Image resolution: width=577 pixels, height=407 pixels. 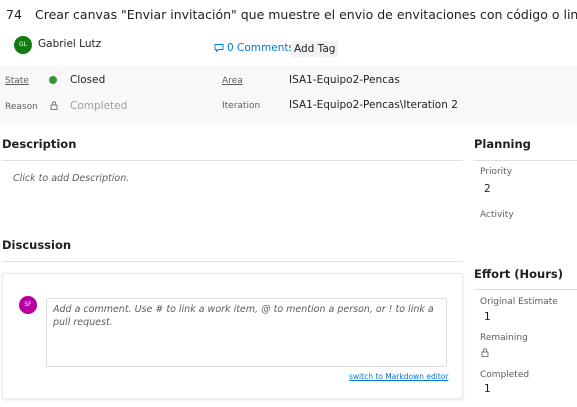 I want to click on remaining-label: Remaining, so click(x=504, y=338).